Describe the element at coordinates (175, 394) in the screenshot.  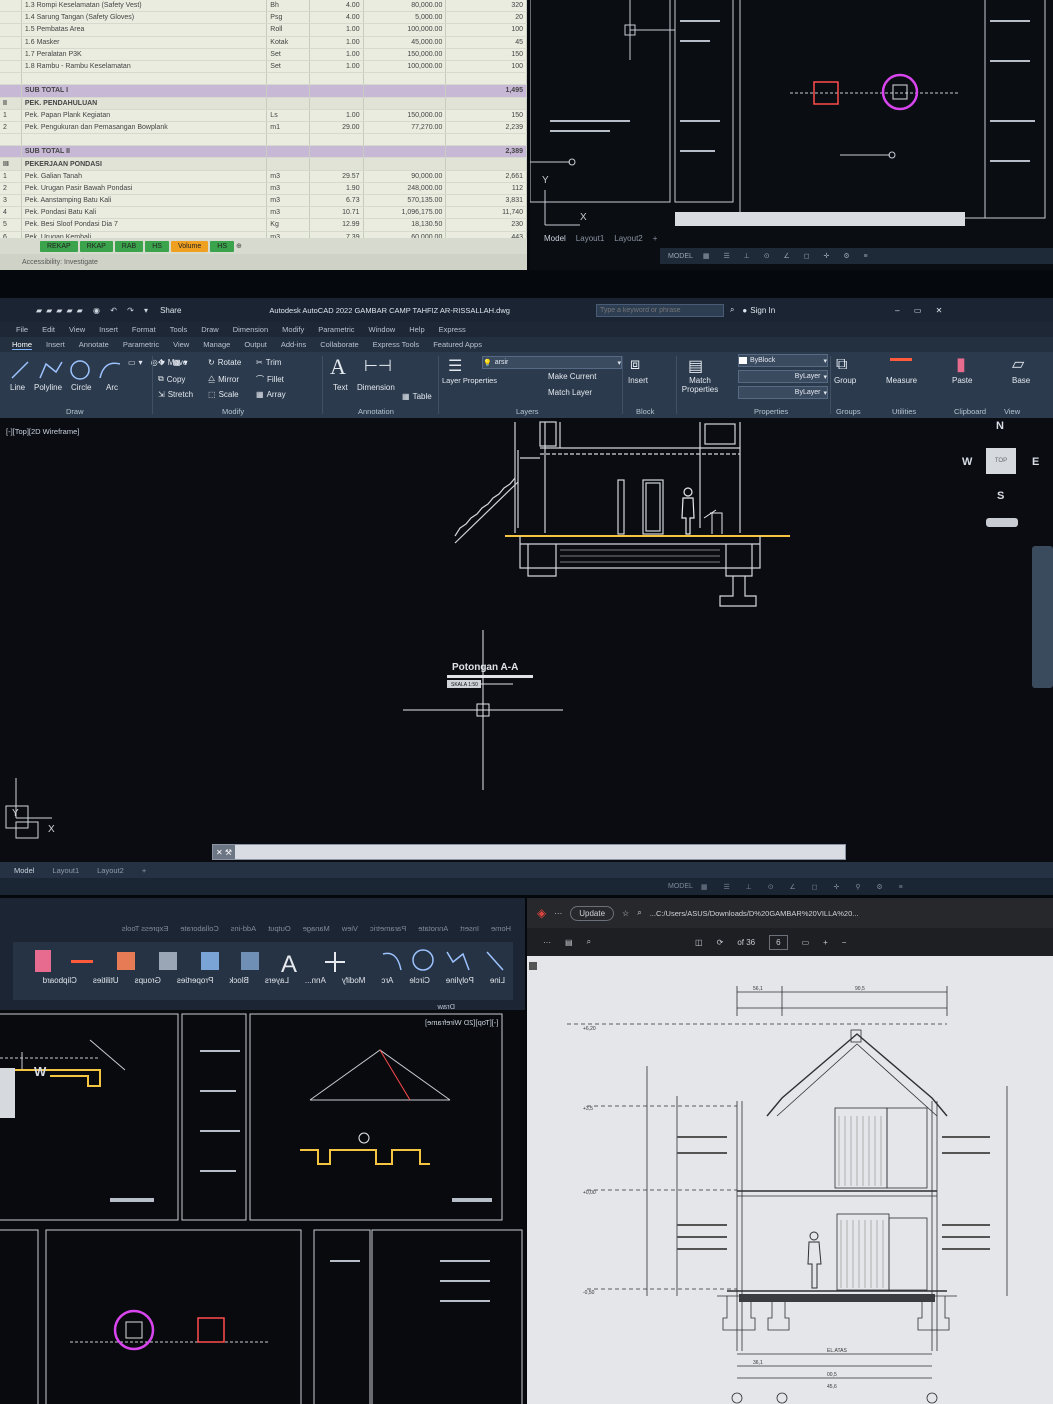
I see `stretch-tool: ⇲ Stretch` at that location.